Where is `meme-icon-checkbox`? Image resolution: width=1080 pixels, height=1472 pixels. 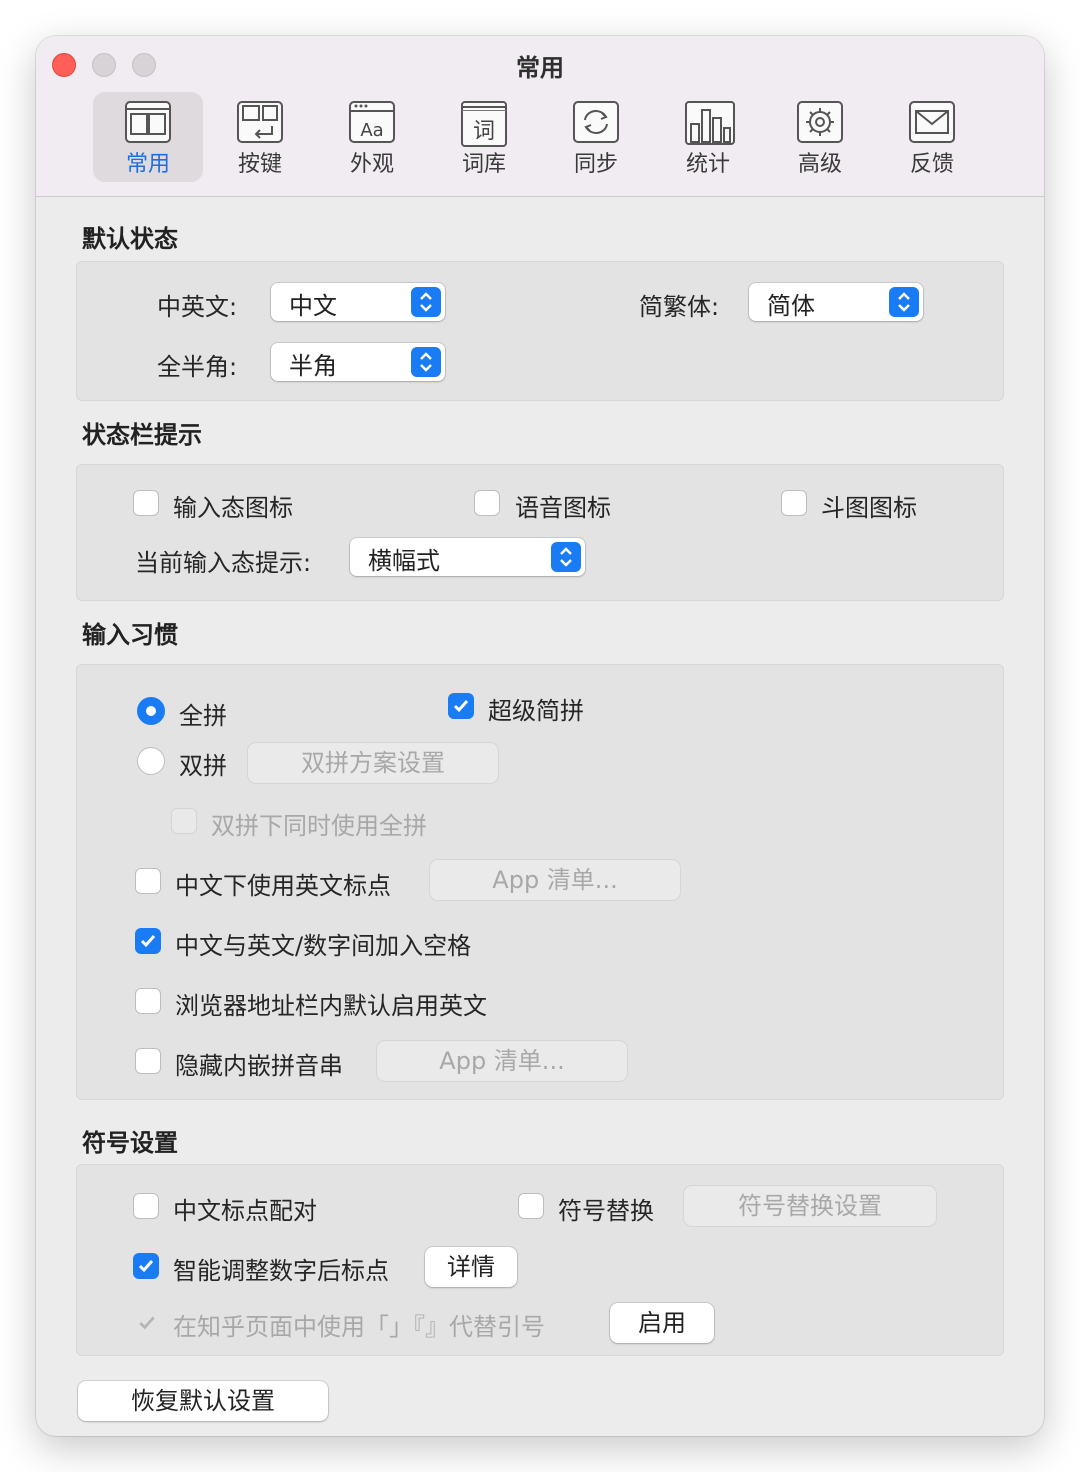 meme-icon-checkbox is located at coordinates (794, 503).